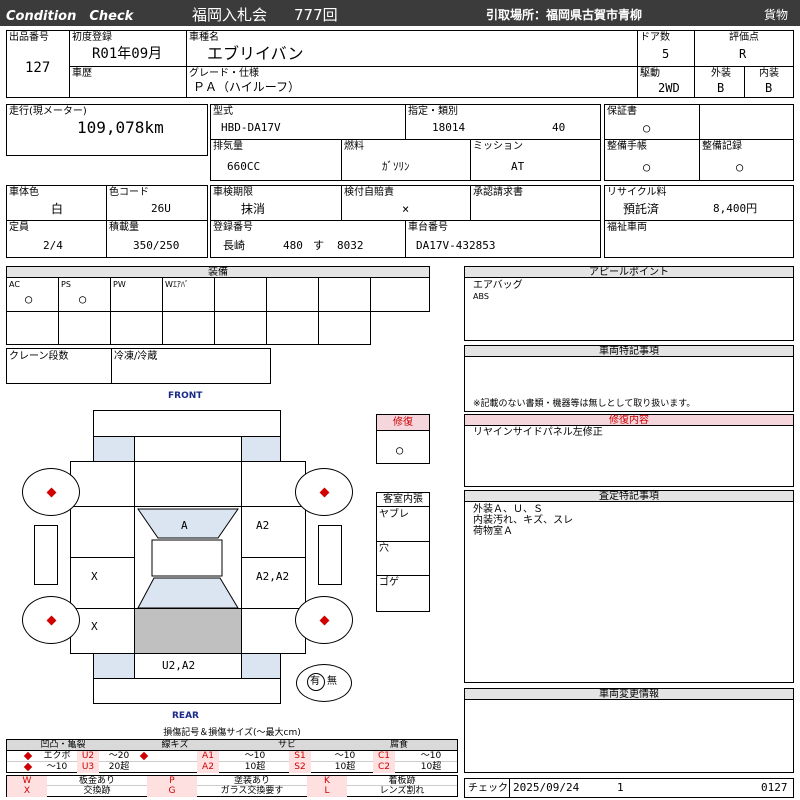 The image size is (800, 800). Describe the element at coordinates (518, 166) in the screenshot. I see `mission-value: AT` at that location.